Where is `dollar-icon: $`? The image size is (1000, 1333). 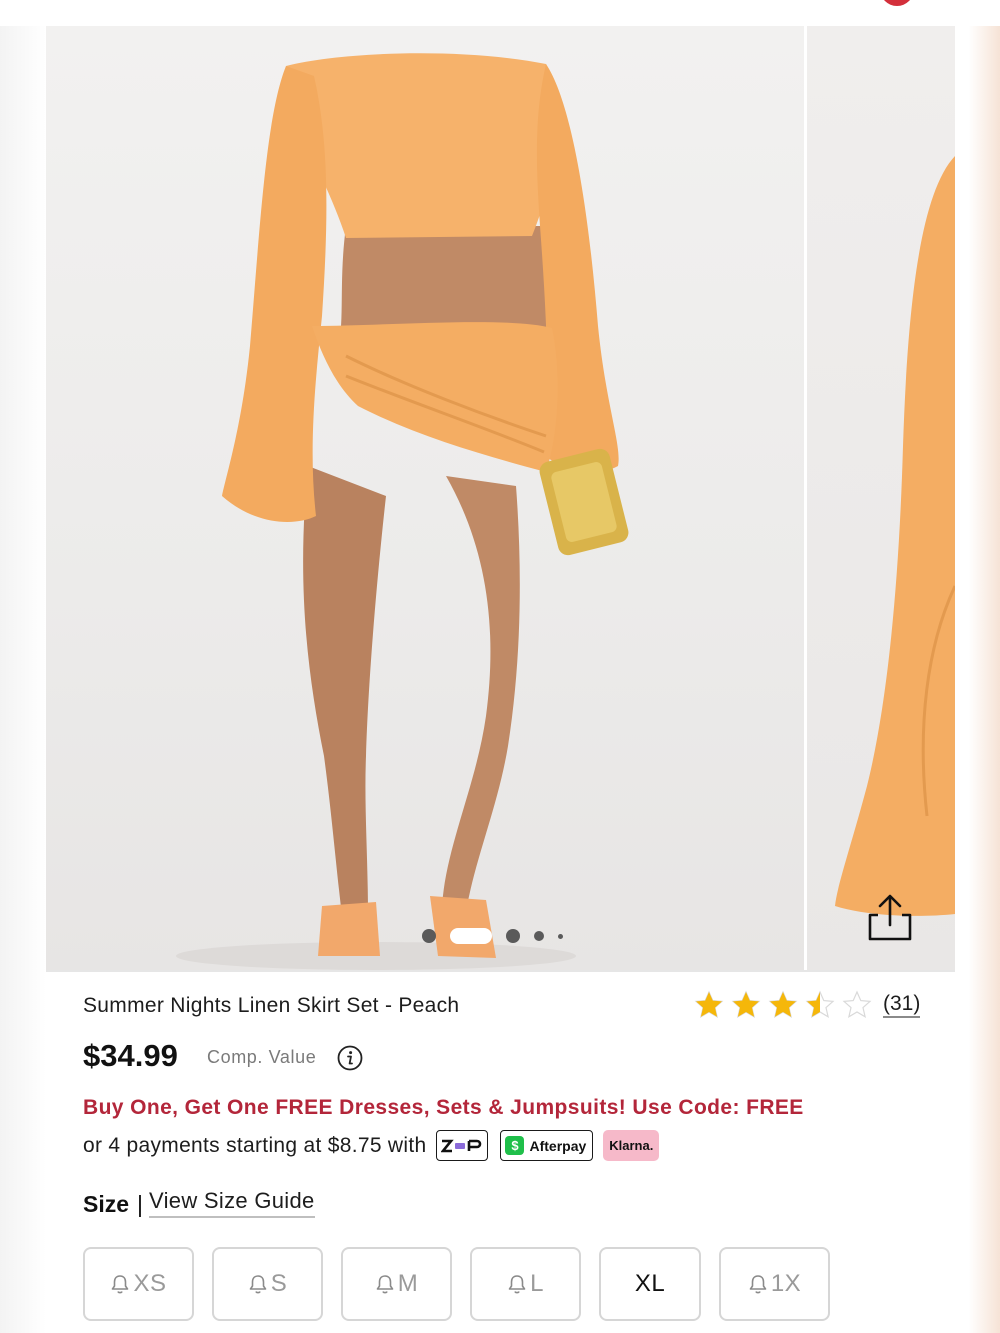
dollar-icon: $ is located at coordinates (515, 1145).